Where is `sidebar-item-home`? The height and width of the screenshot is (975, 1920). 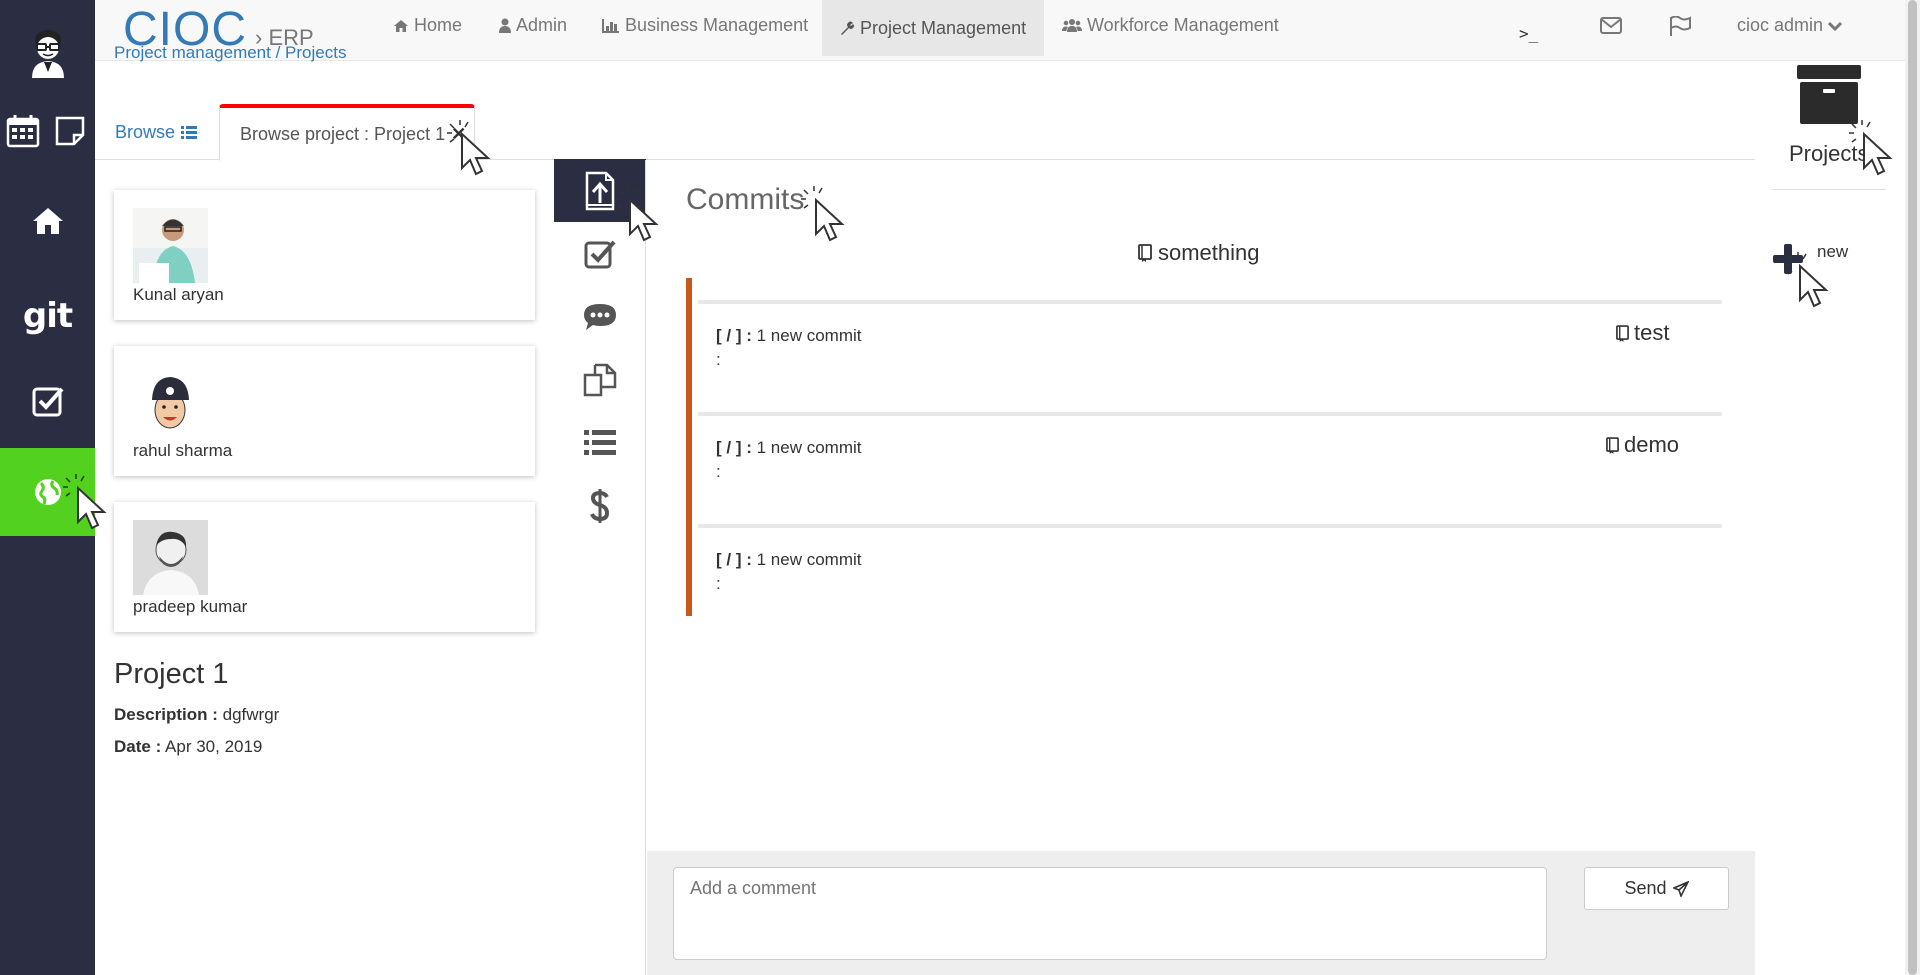 sidebar-item-home is located at coordinates (47, 221).